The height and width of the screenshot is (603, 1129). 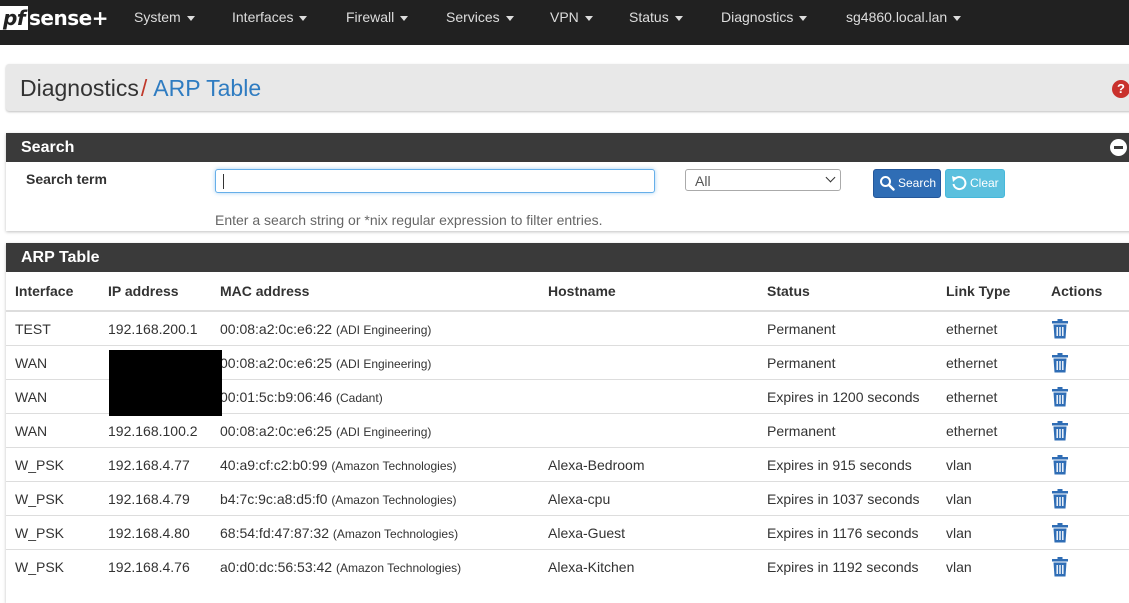 I want to click on question-circle-icon: ?, so click(x=1120, y=89).